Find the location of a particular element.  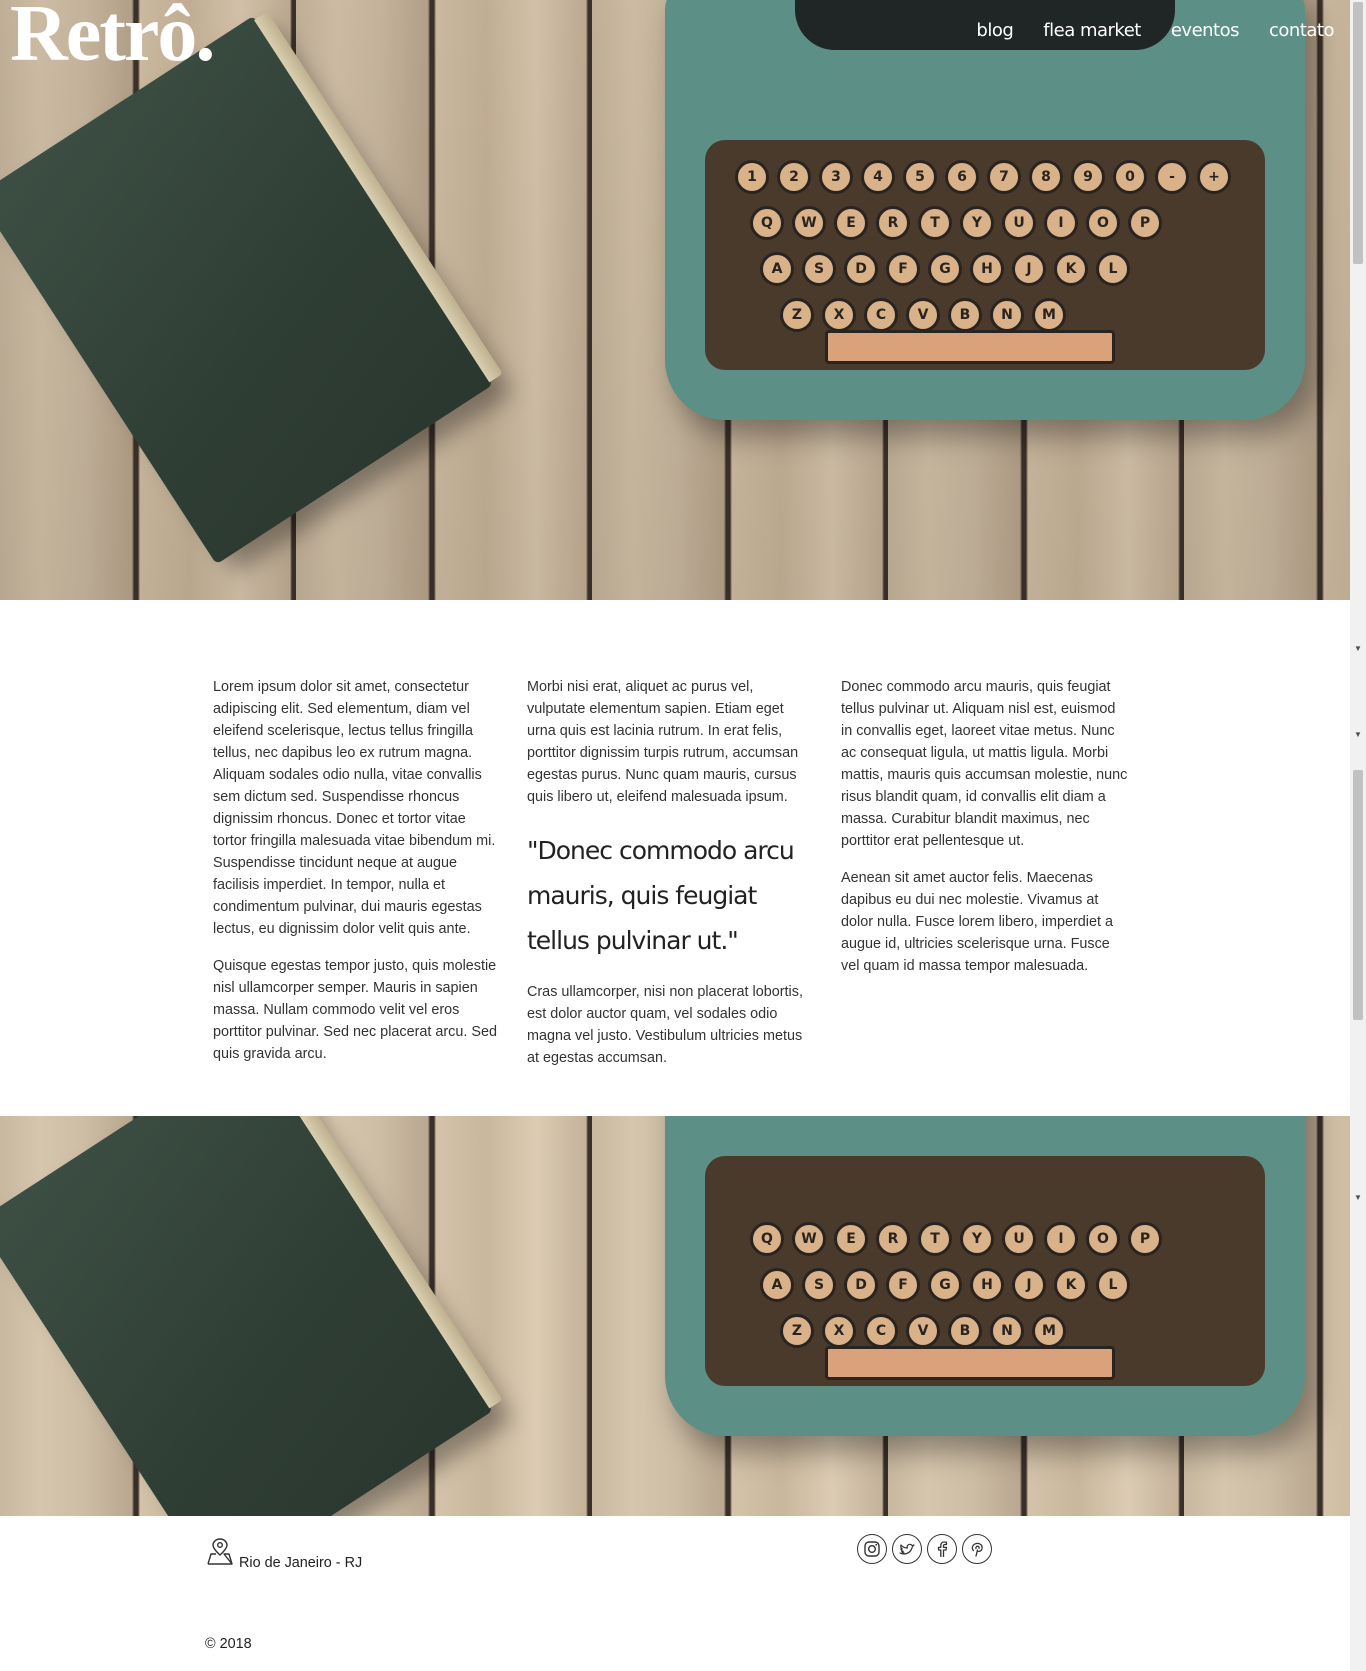

typewriter-key: H is located at coordinates (987, 1285).